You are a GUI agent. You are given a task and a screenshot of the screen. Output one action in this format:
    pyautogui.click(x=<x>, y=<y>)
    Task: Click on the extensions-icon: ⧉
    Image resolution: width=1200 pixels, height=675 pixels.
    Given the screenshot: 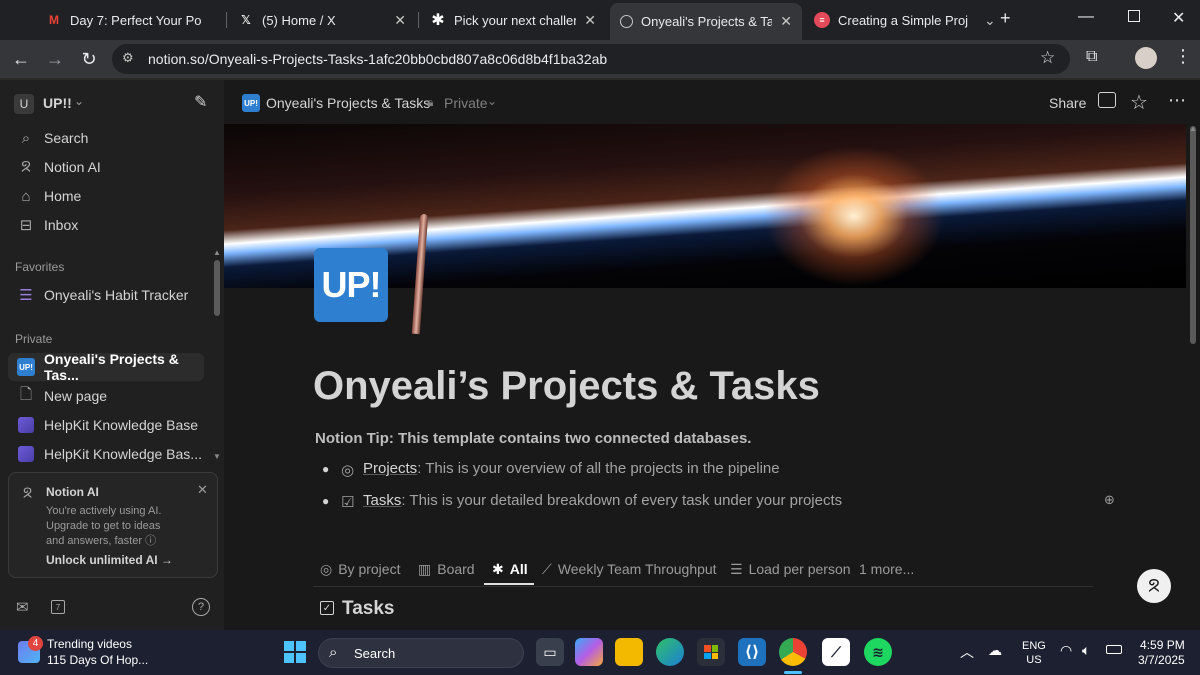 What is the action you would take?
    pyautogui.click(x=1091, y=57)
    